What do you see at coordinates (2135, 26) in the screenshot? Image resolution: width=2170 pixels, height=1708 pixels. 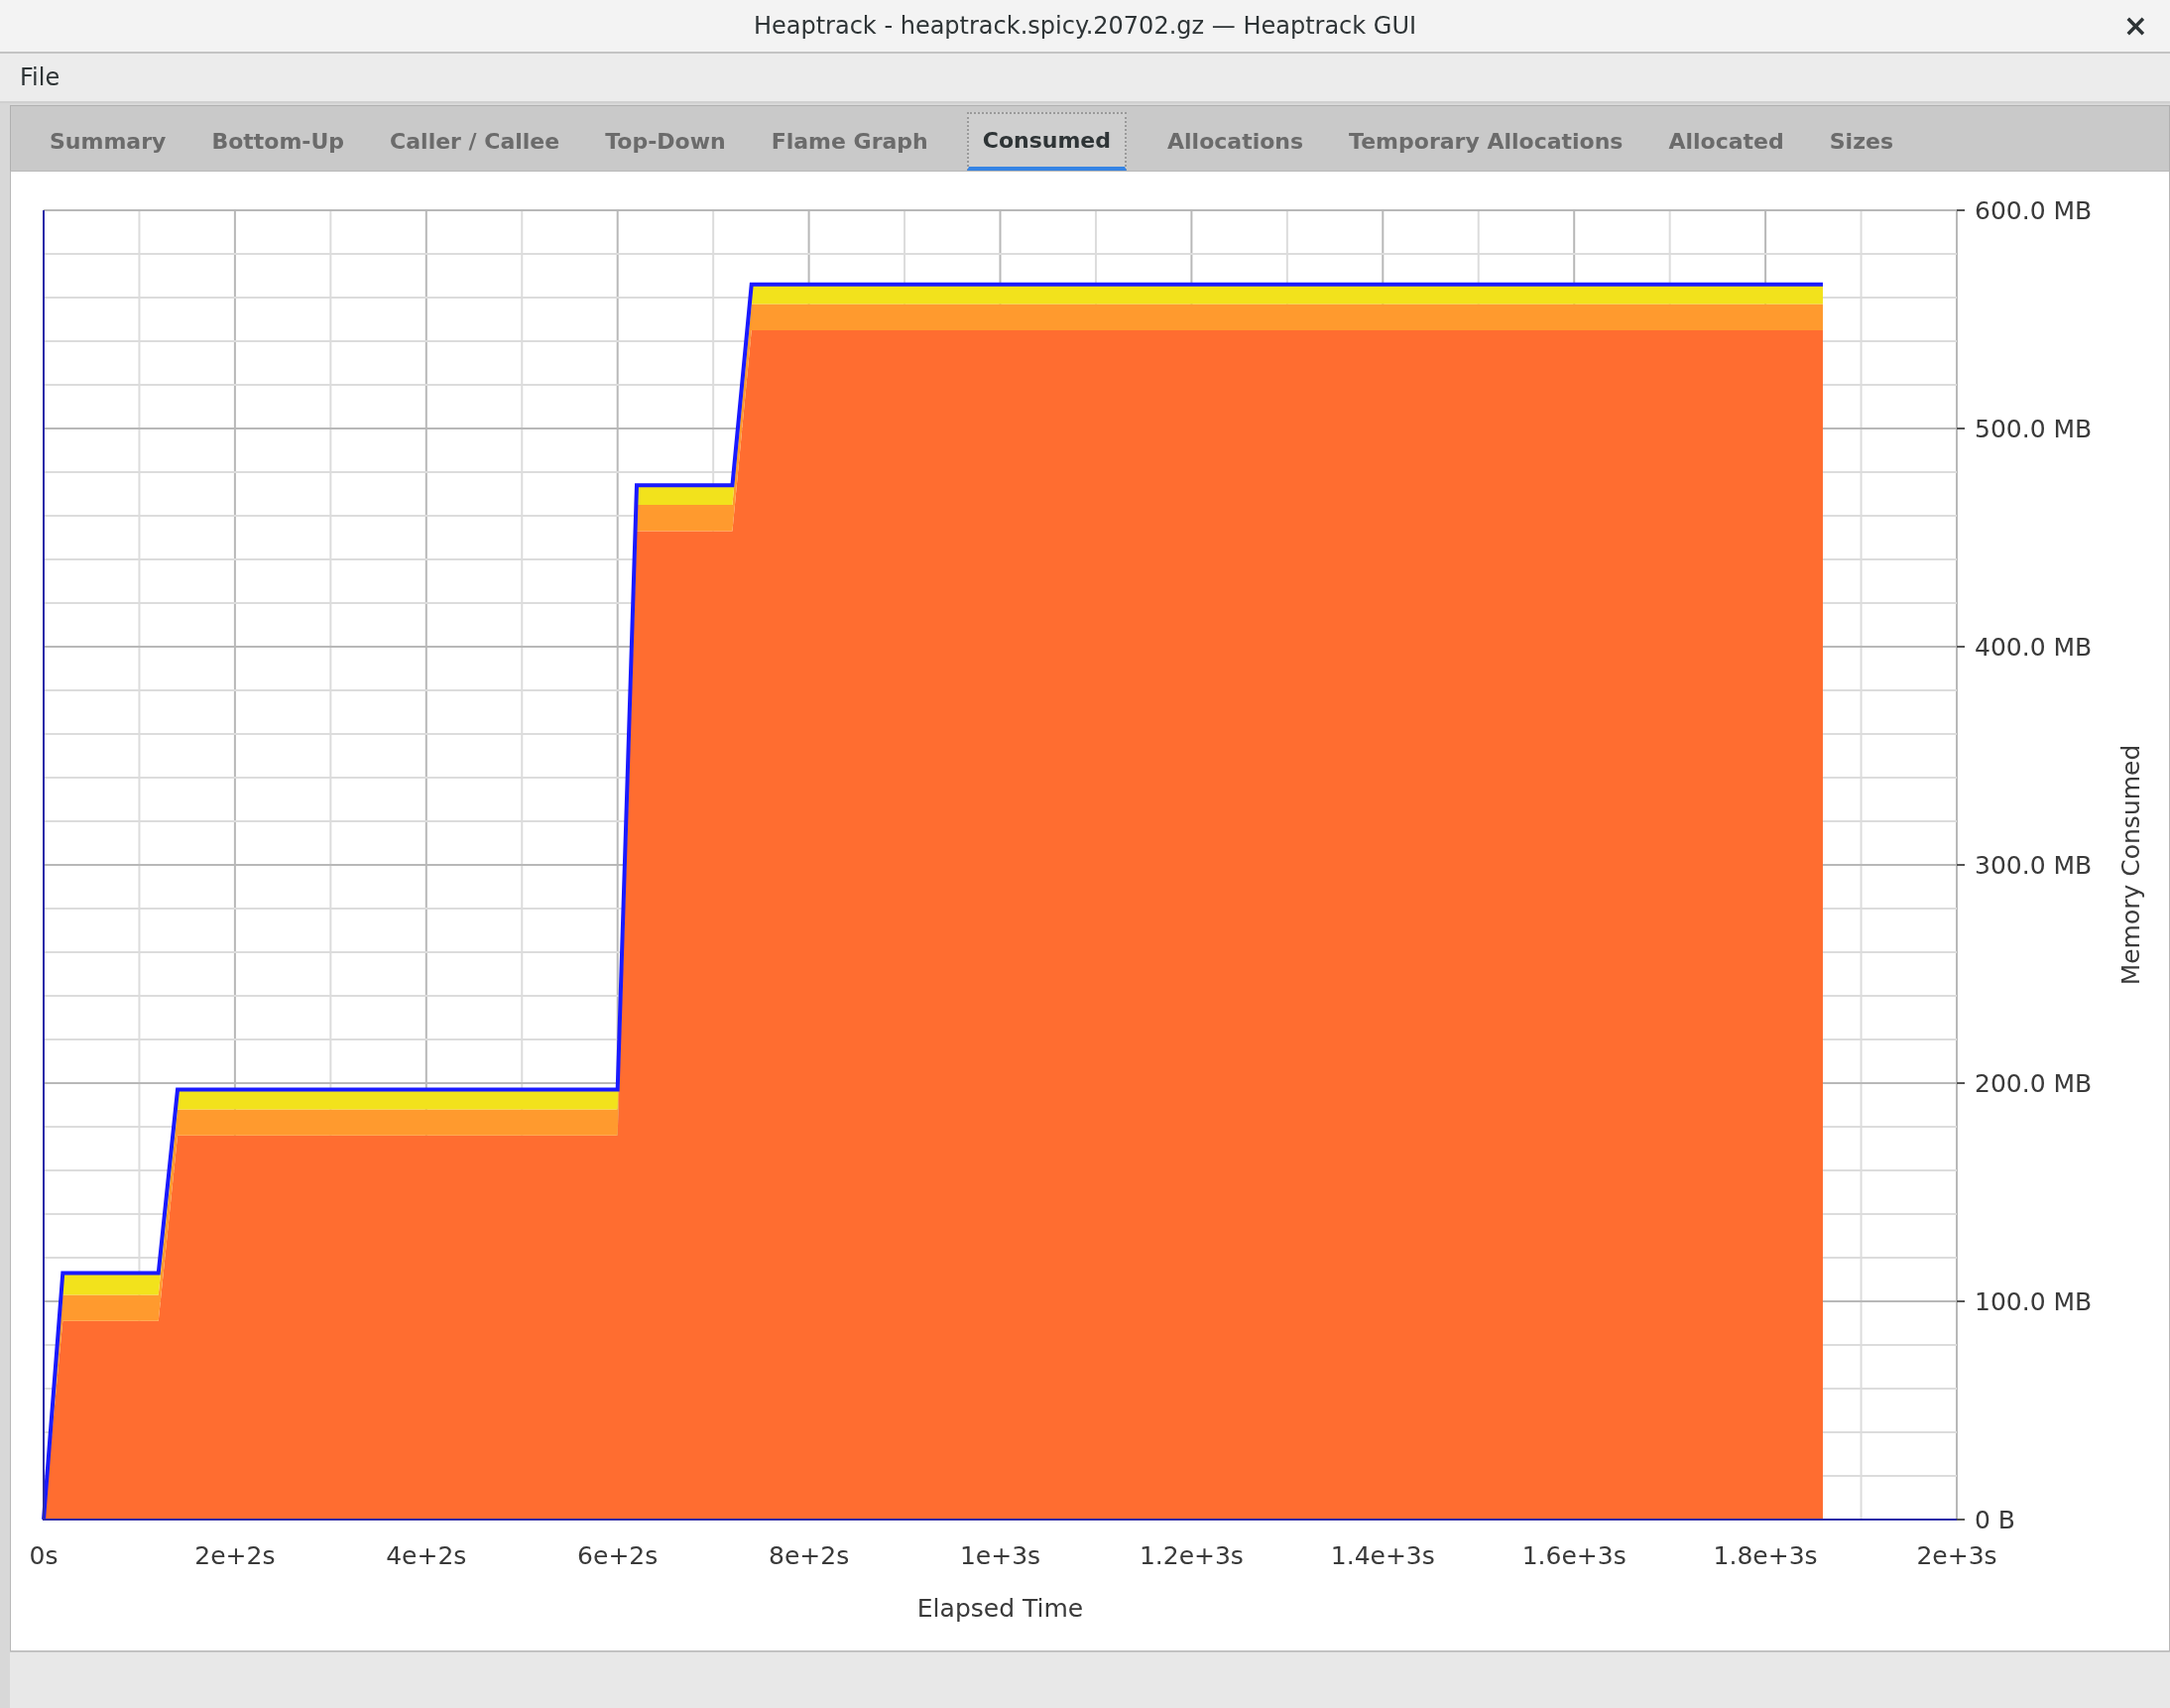 I see `close-button: ×` at bounding box center [2135, 26].